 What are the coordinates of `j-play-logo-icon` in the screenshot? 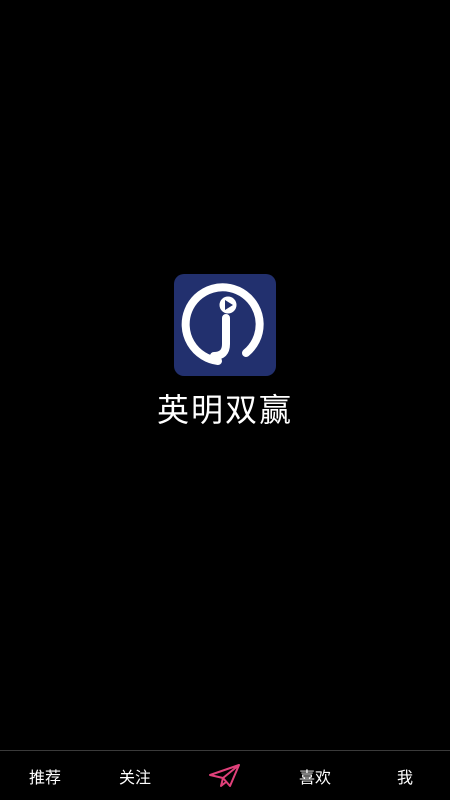 It's located at (222, 324).